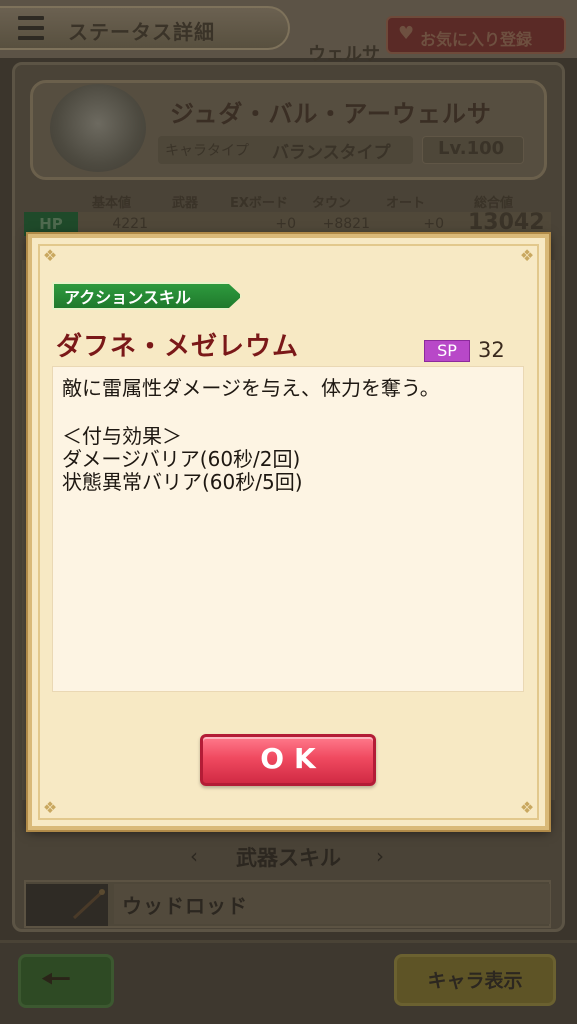 The image size is (577, 1024). Describe the element at coordinates (433, 224) in the screenshot. I see `hp-auto: +0` at that location.